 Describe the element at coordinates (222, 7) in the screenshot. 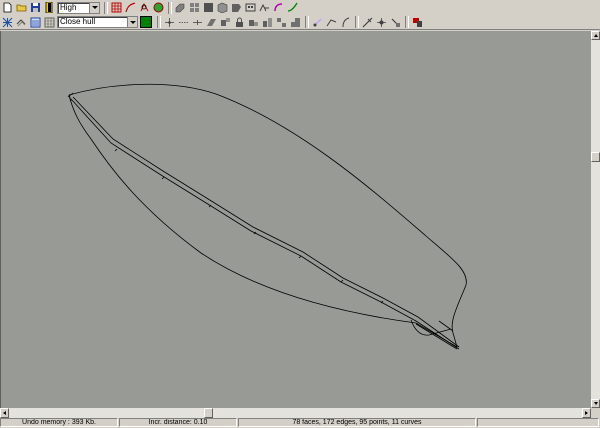

I see `cube-icon` at that location.